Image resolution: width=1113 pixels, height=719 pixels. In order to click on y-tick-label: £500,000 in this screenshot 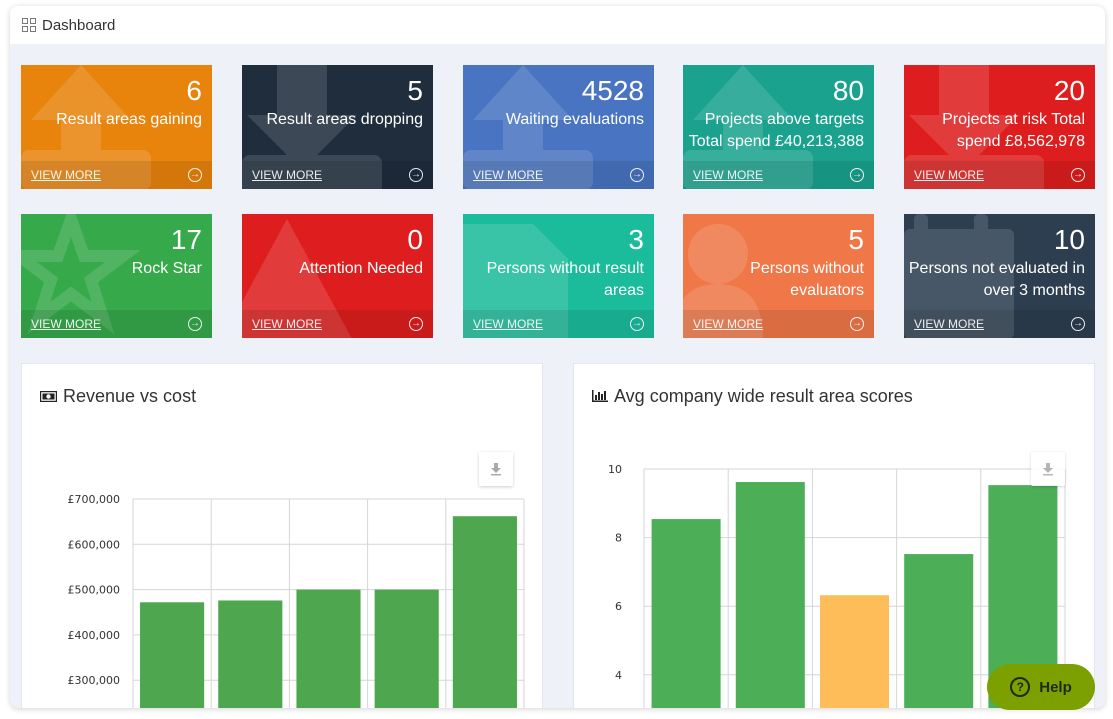, I will do `click(94, 590)`.